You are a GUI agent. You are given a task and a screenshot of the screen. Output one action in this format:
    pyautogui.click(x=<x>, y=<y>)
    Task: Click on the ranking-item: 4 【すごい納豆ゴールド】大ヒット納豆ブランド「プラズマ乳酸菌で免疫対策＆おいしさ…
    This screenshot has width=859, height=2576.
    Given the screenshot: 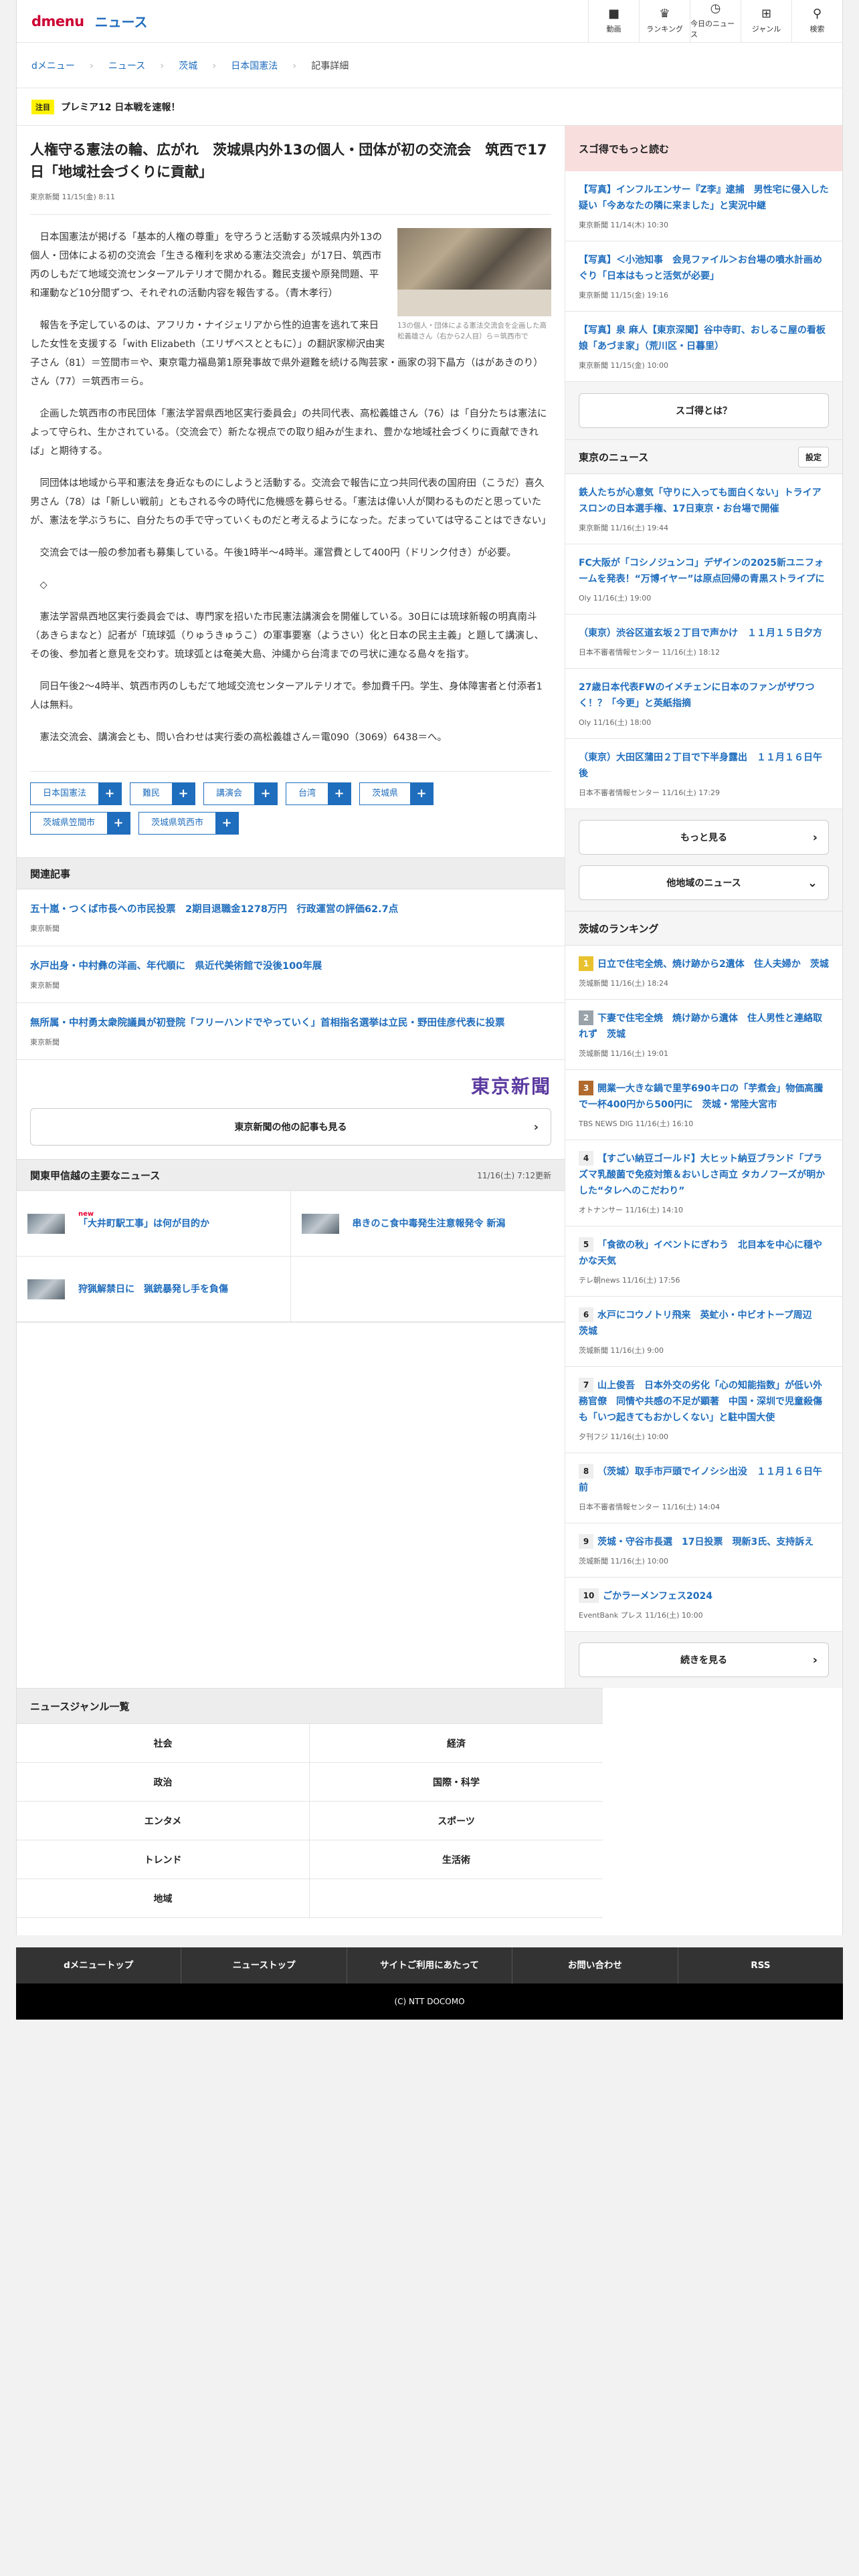 What is the action you would take?
    pyautogui.click(x=703, y=1183)
    